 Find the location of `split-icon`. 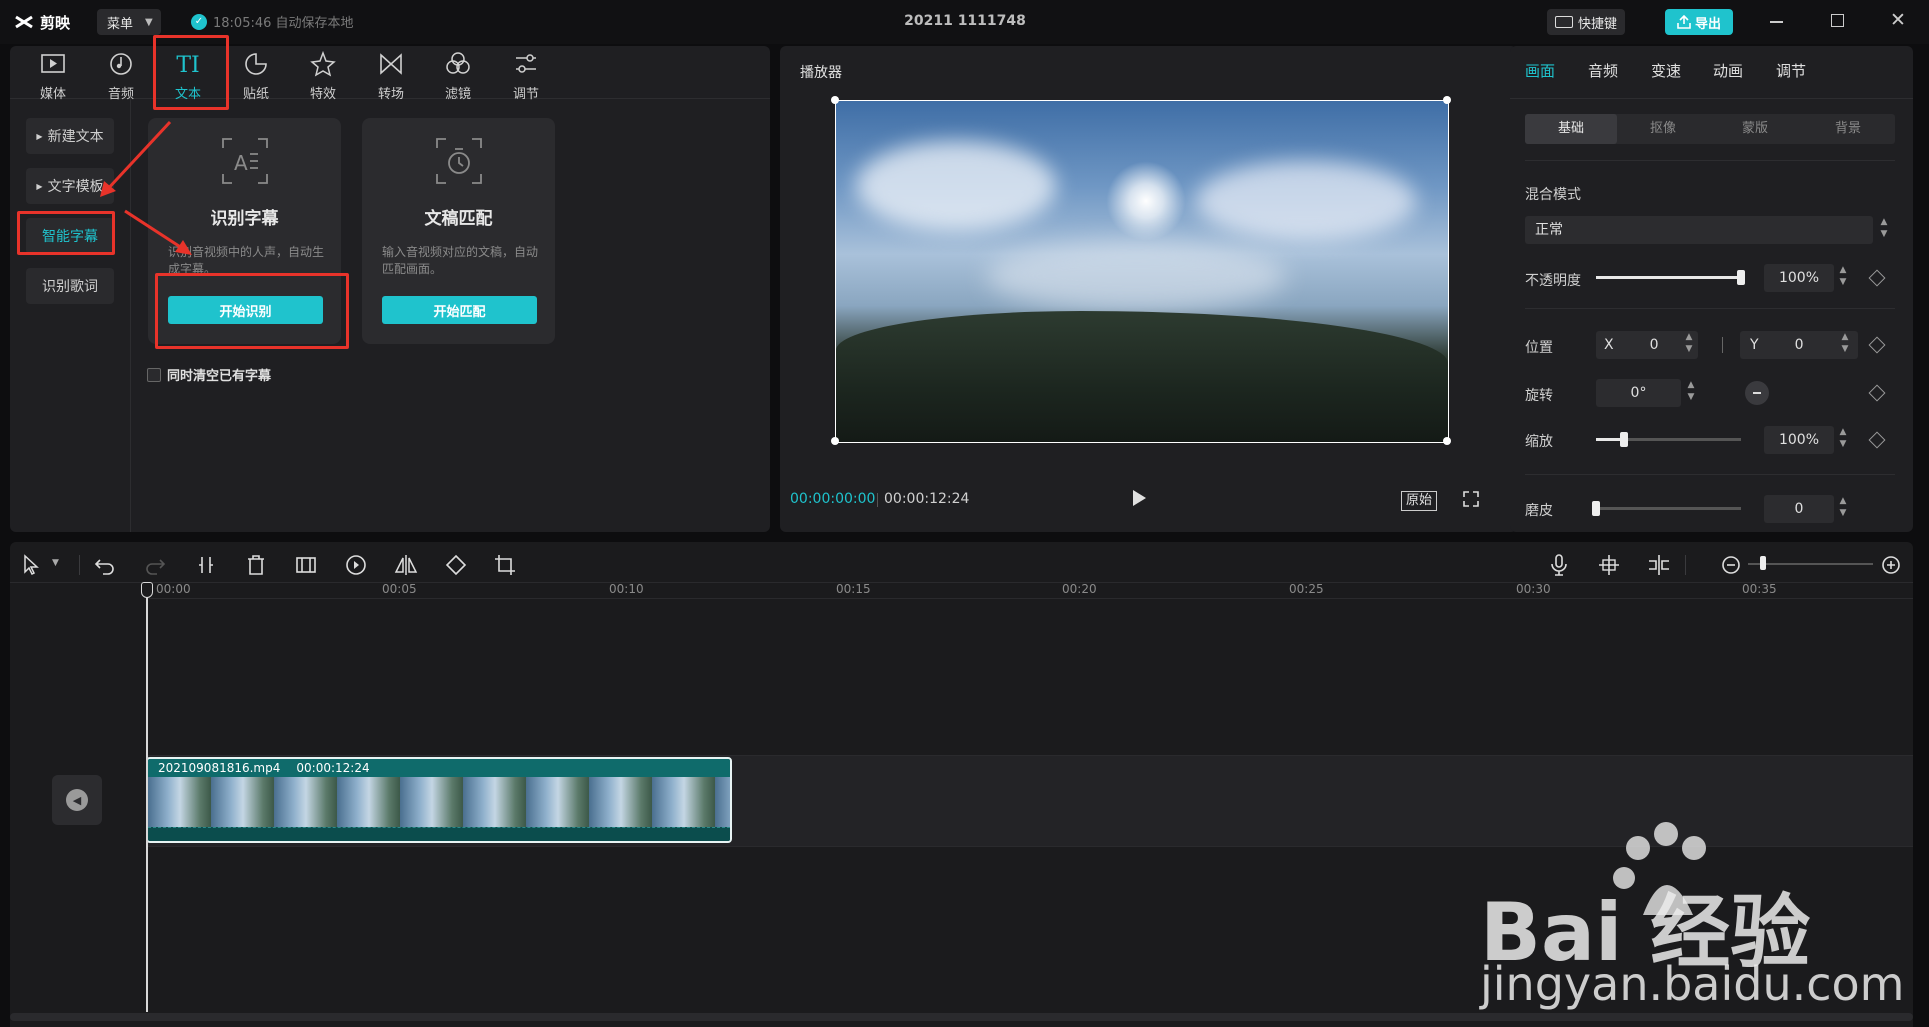

split-icon is located at coordinates (206, 565).